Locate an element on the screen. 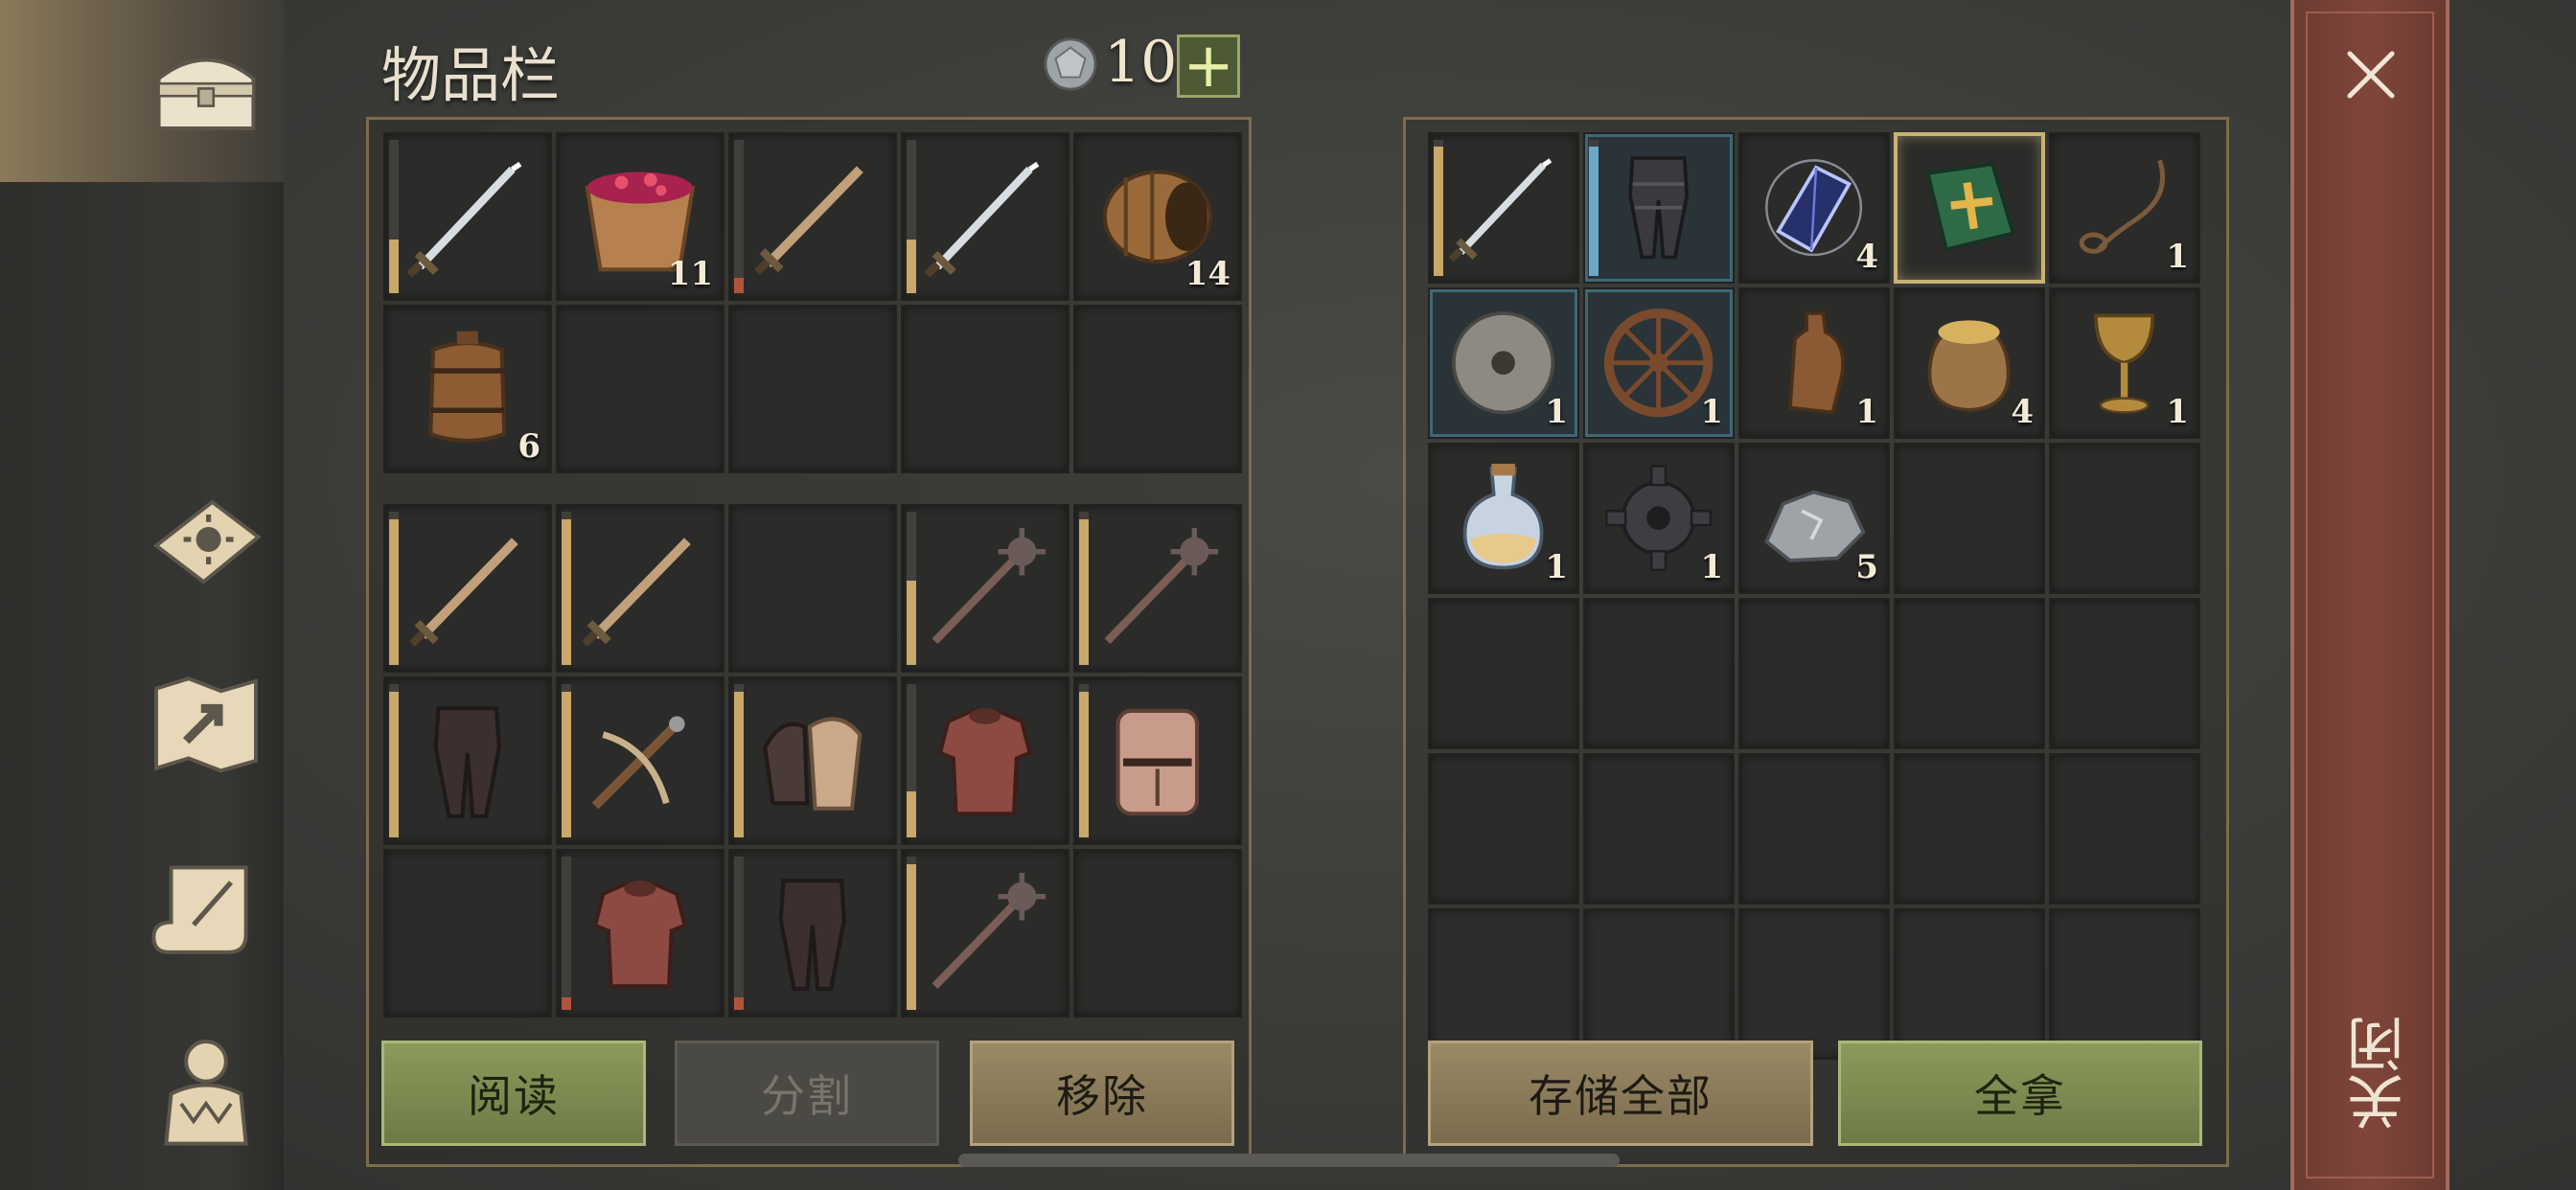 The image size is (2576, 1190). take-all-button: 全拿 is located at coordinates (2020, 1094).